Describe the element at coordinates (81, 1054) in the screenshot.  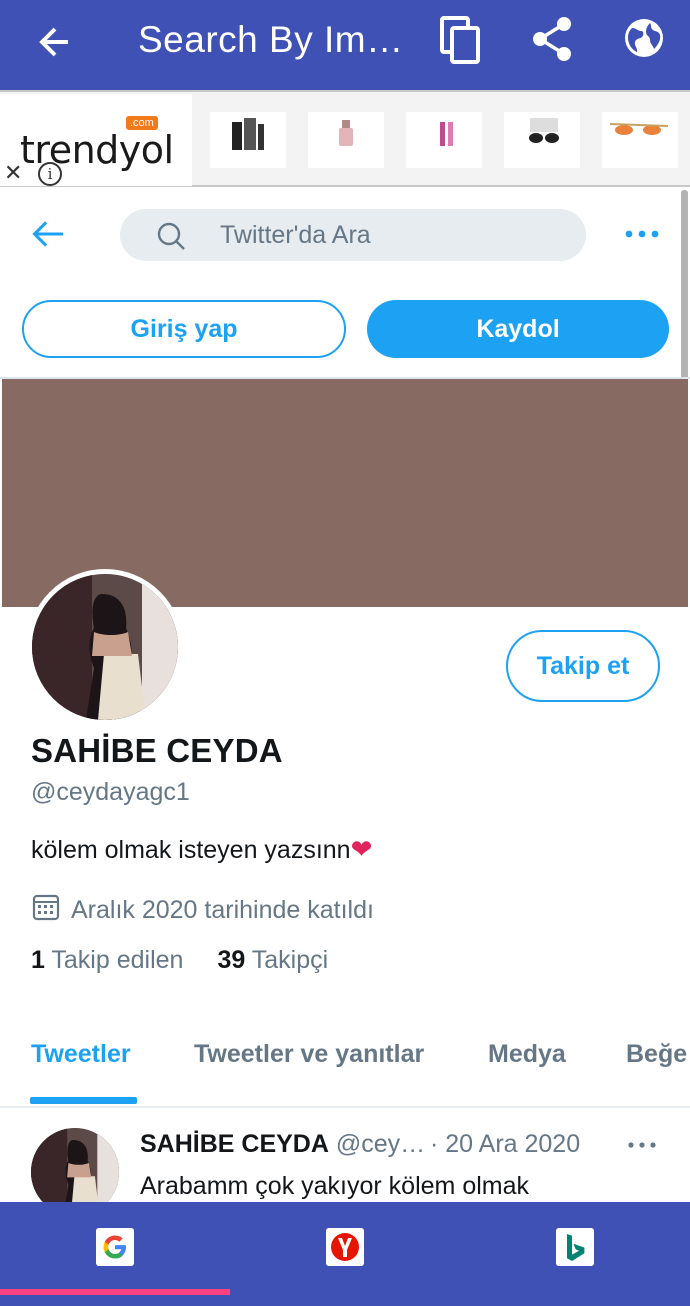
I see `tab-tweets: Tweetler` at that location.